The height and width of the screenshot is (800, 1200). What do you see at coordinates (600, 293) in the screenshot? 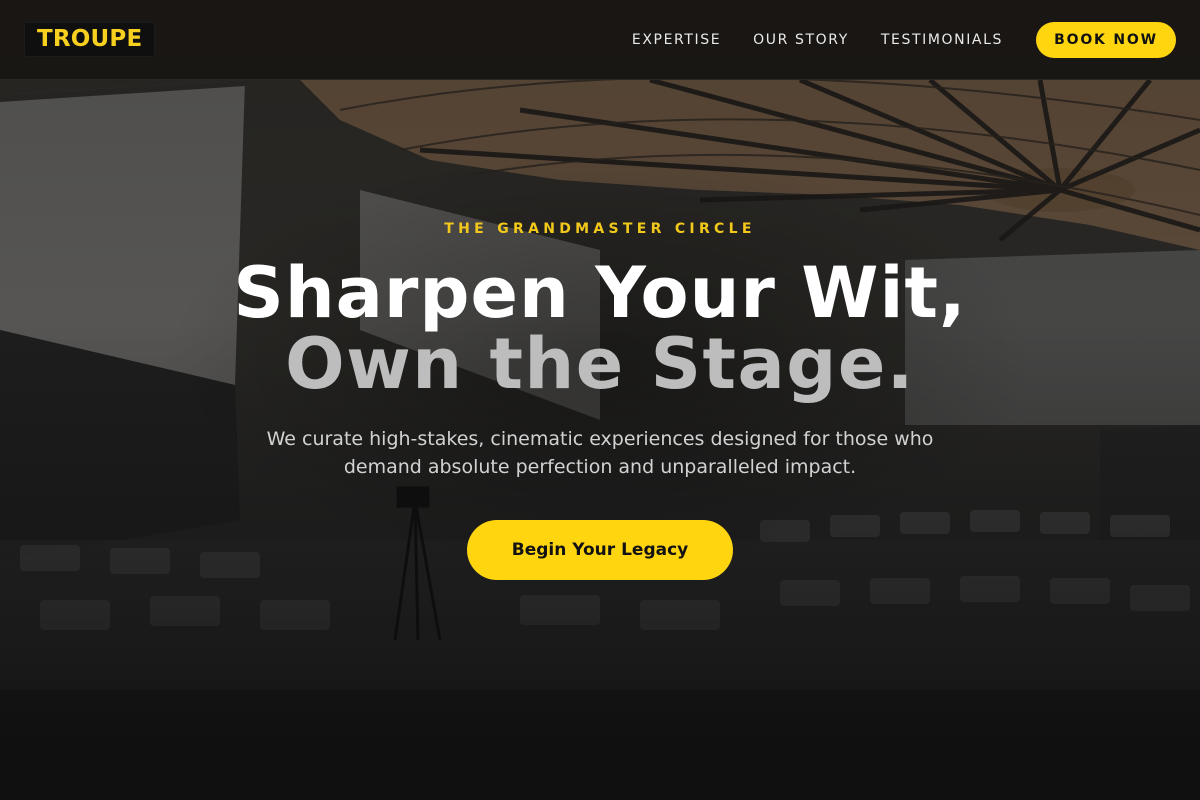
I see `hero-headline-line1: Sharpen Your Wit,` at bounding box center [600, 293].